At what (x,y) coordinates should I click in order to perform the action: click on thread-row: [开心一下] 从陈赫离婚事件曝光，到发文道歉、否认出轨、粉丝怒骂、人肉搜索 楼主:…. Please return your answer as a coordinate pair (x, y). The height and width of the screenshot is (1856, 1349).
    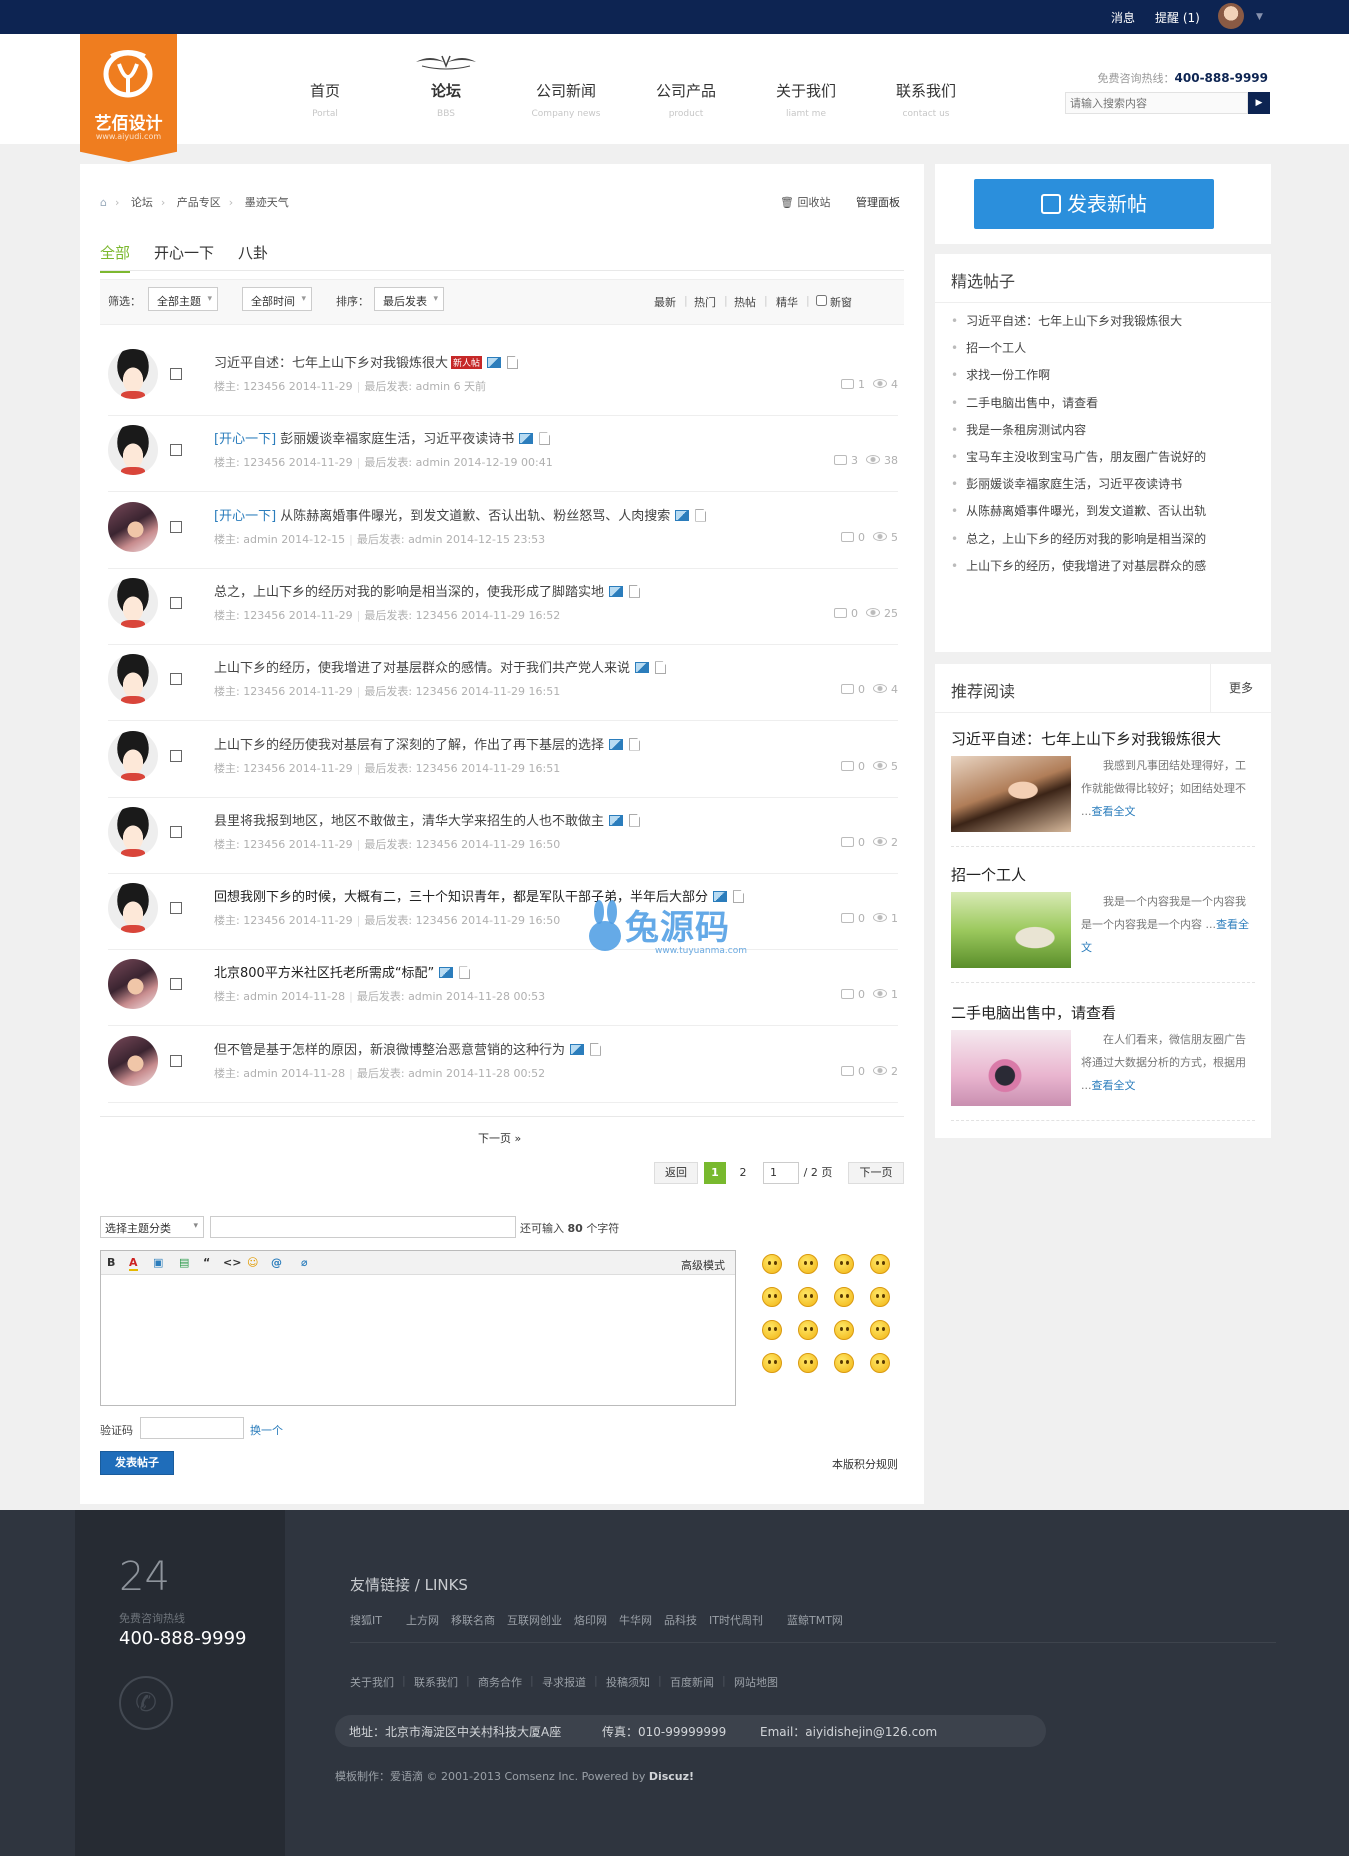
    Looking at the image, I should click on (503, 531).